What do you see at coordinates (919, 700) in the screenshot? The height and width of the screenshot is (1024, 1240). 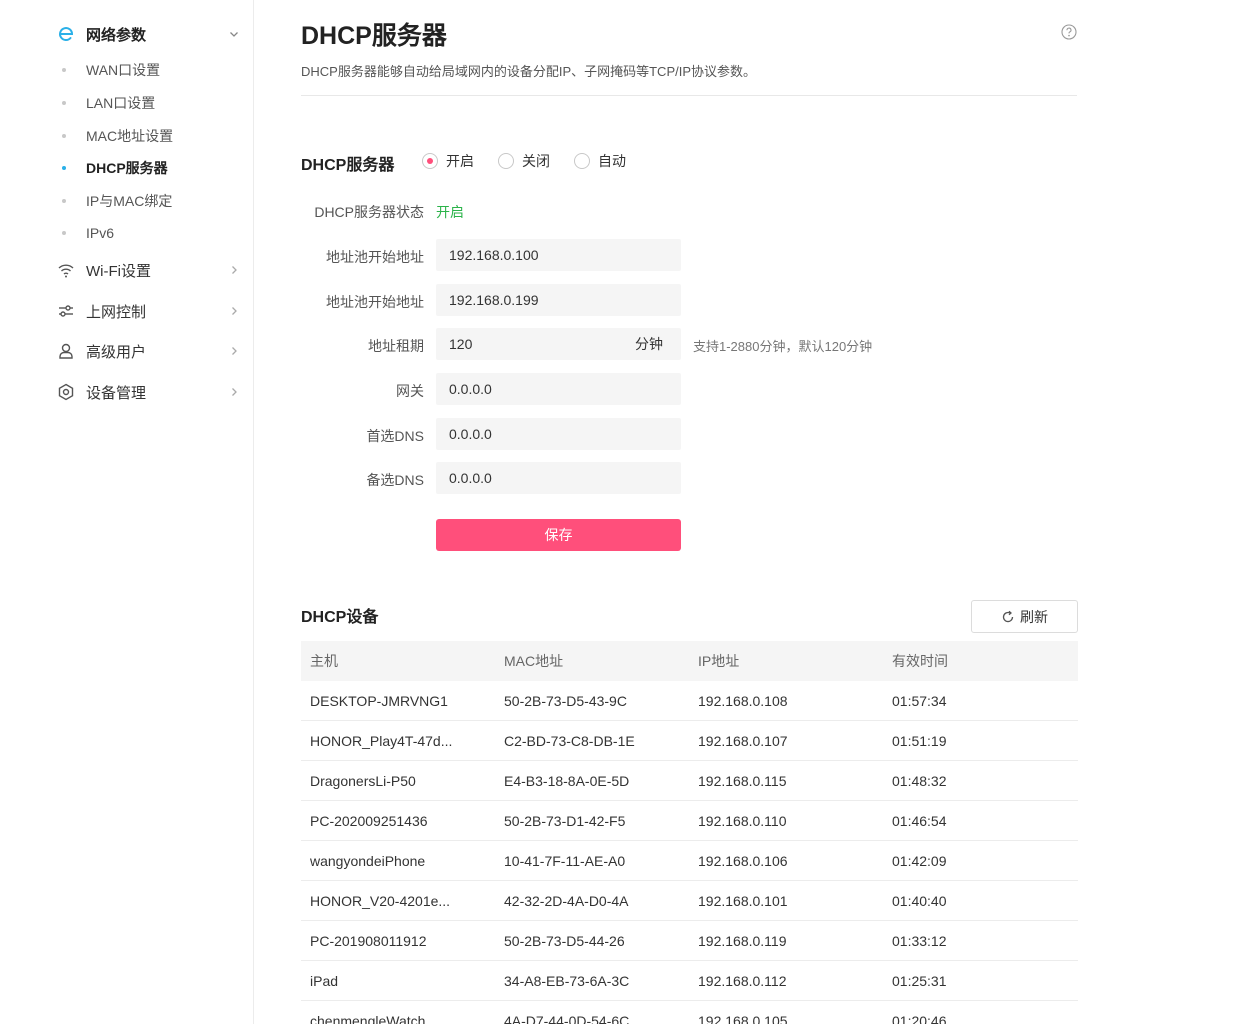 I see `cell-valid-time: 01:57:34` at bounding box center [919, 700].